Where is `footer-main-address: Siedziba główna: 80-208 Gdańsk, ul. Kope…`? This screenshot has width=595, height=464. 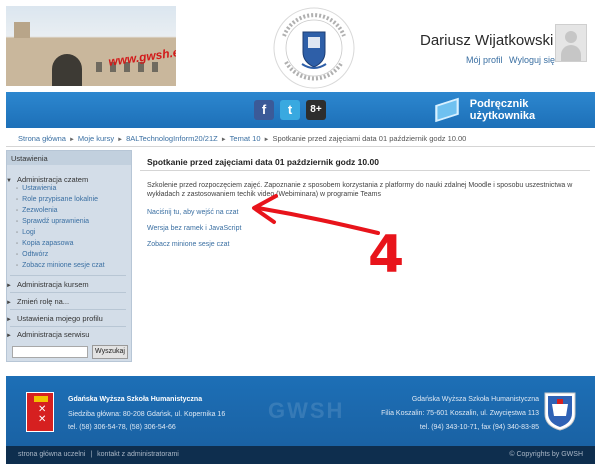 footer-main-address: Siedziba główna: 80-208 Gdańsk, ul. Kope… is located at coordinates (147, 414).